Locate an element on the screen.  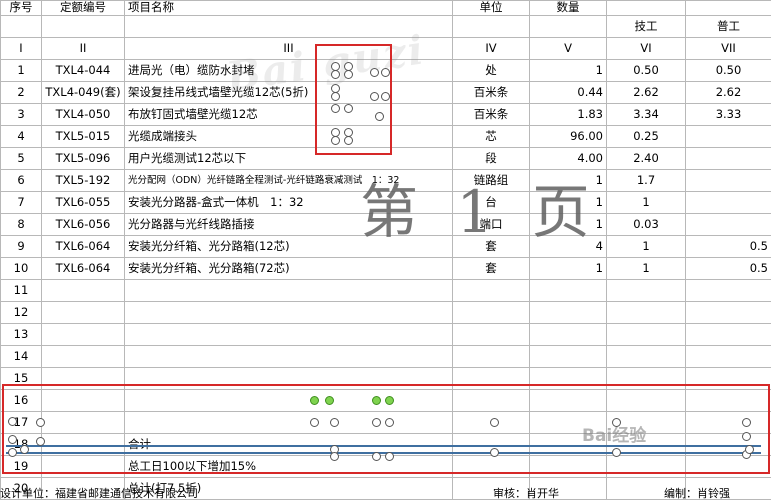
item-name-cell: 安装光分纤箱、光分路箱(12芯) is located at coordinates (289, 247).